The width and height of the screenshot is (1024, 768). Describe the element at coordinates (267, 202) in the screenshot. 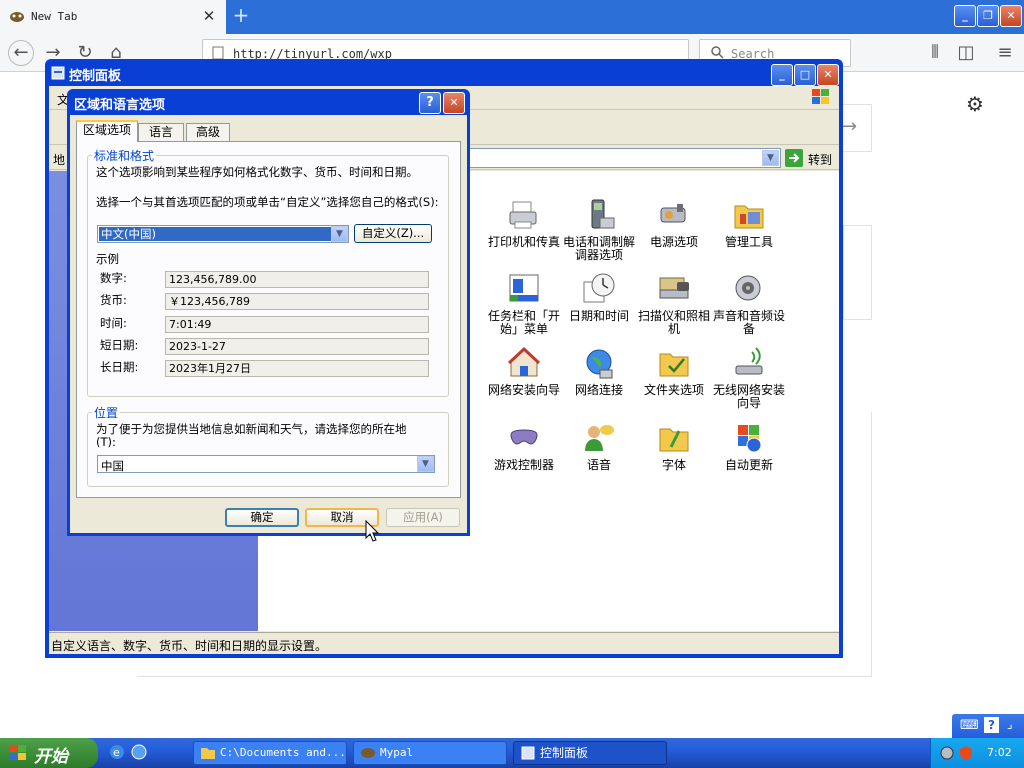

I see `select-format-description: 选择一个与其首选项匹配的项或单击“自定义”选择您自己的格式(S):` at that location.